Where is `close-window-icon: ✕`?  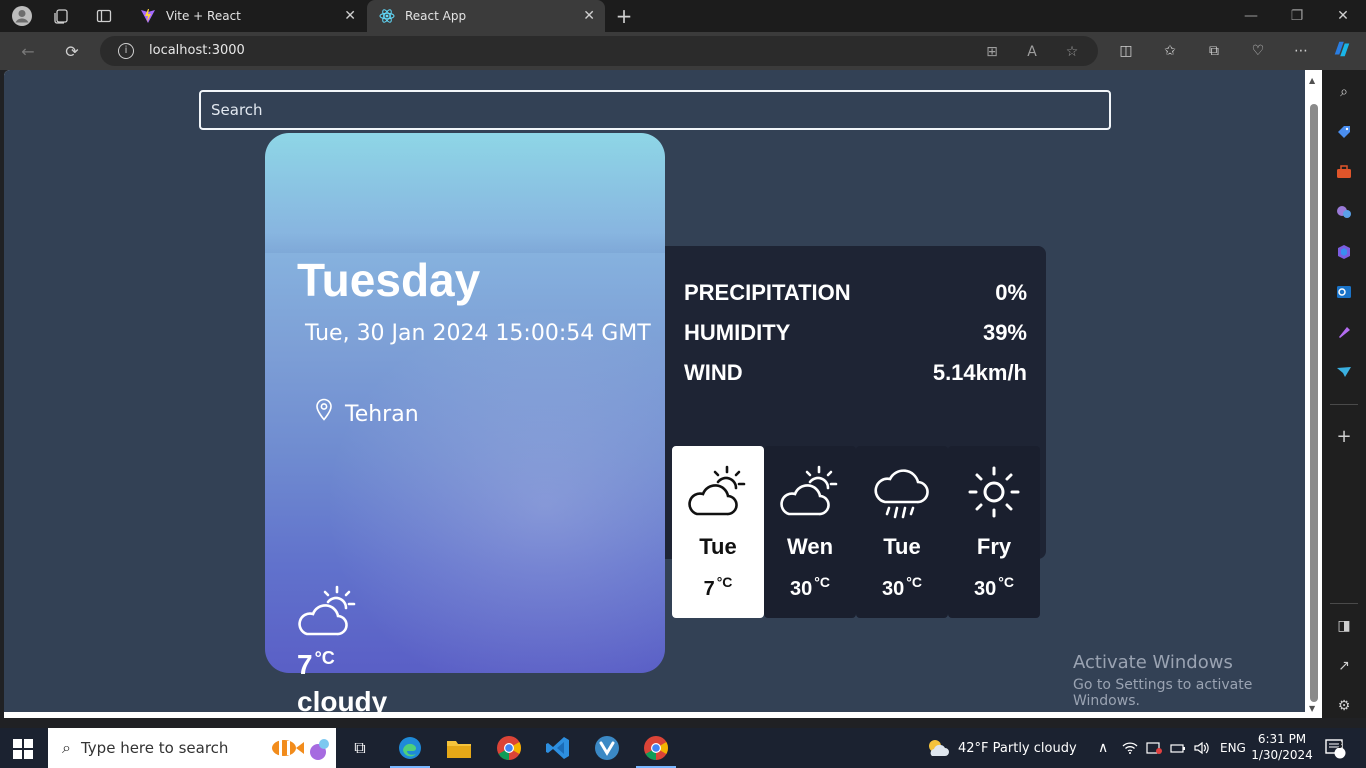 close-window-icon: ✕ is located at coordinates (1343, 16).